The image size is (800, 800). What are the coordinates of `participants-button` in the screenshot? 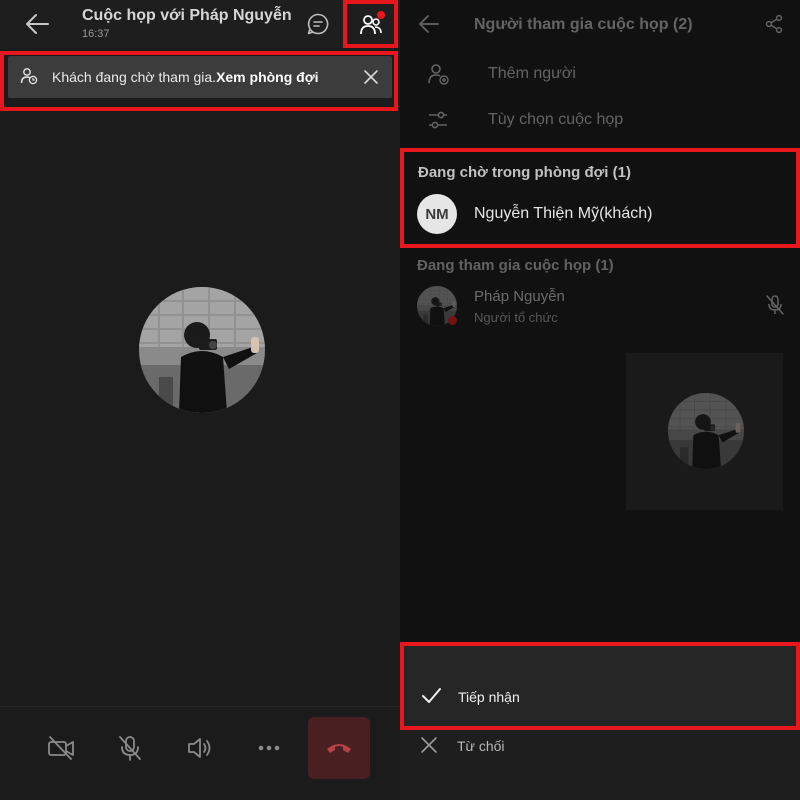 It's located at (370, 24).